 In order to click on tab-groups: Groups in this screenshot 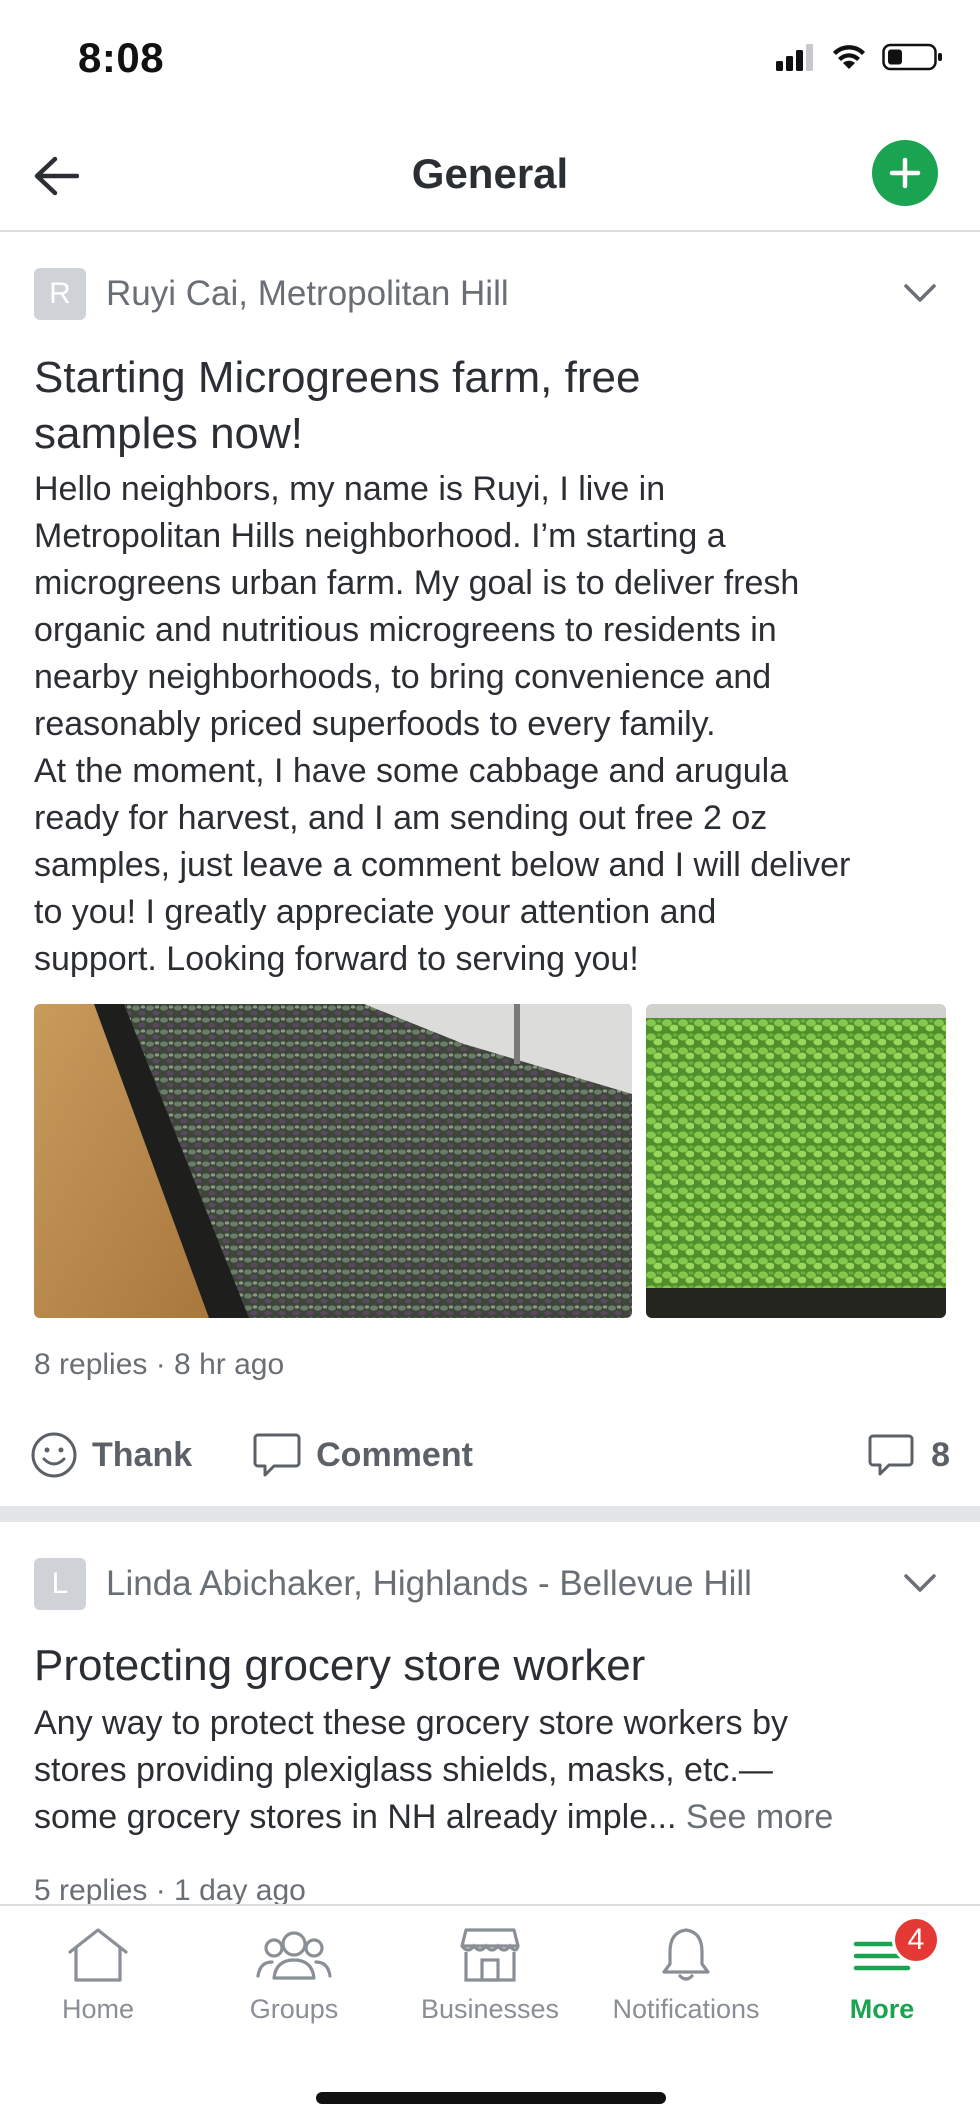, I will do `click(294, 1976)`.